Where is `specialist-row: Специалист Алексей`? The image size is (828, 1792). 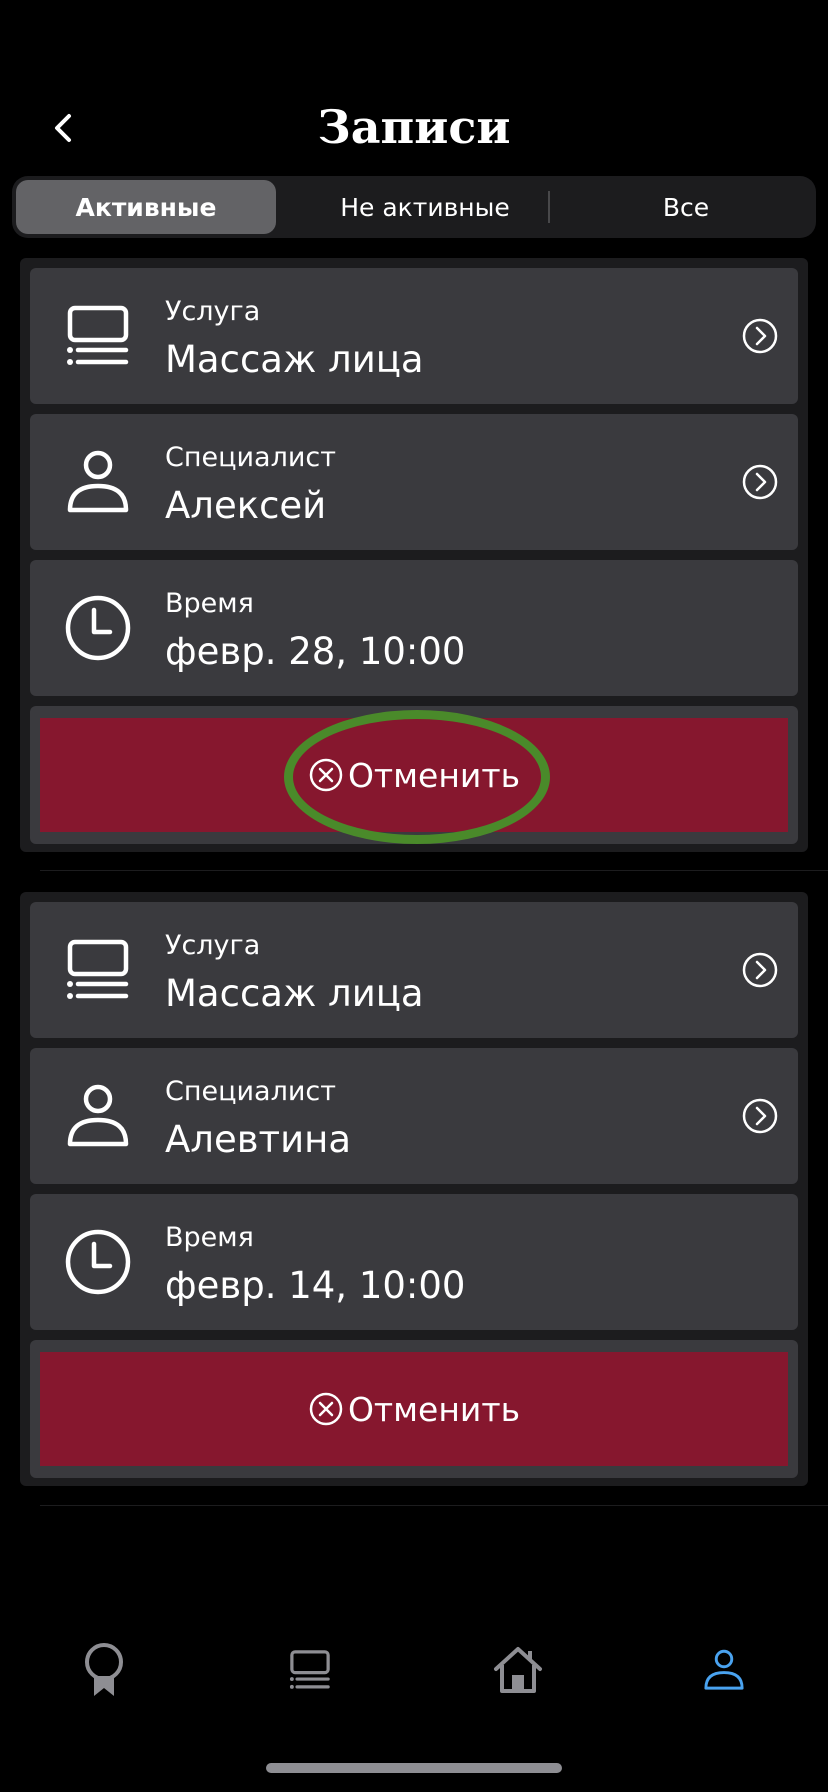
specialist-row: Специалист Алексей is located at coordinates (414, 482).